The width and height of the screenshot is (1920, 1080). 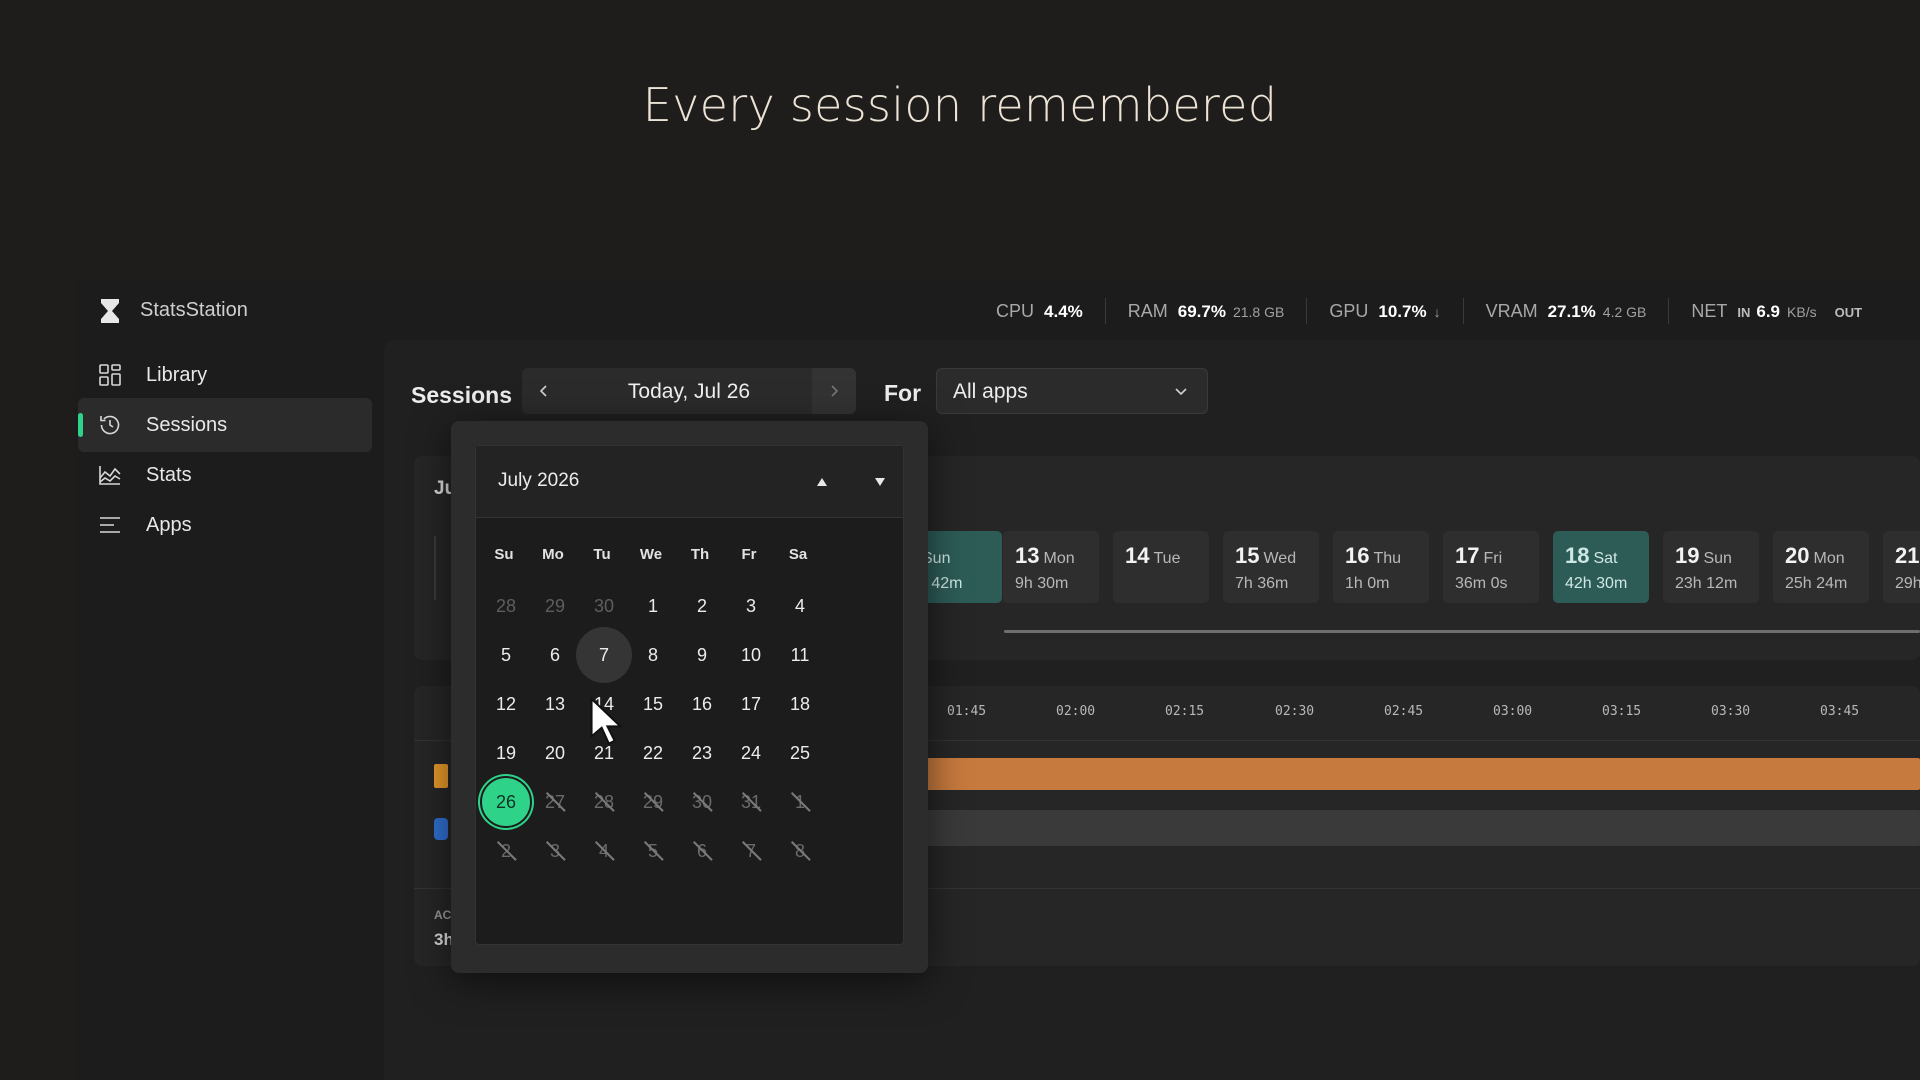 I want to click on sidebar-item-sessions: Sessions, so click(x=225, y=425).